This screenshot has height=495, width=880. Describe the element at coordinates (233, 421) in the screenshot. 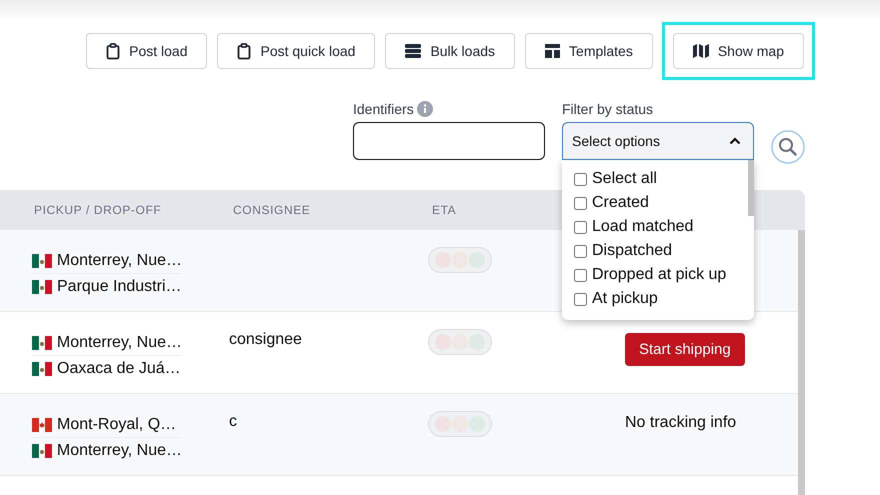

I see `consignee-text: c` at that location.